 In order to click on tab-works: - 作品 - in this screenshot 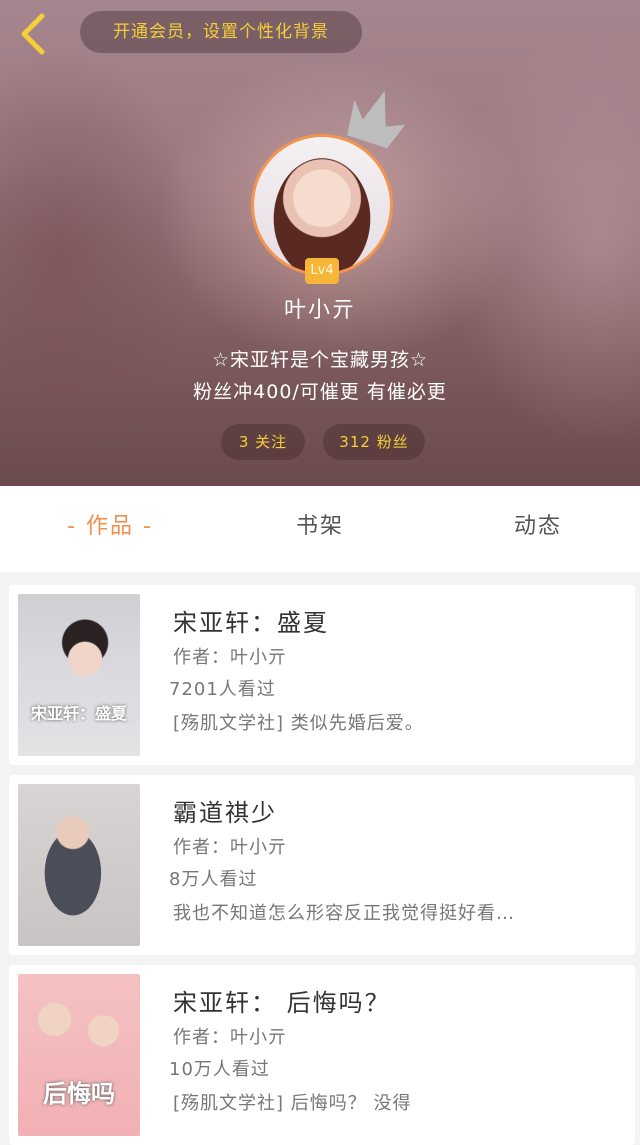, I will do `click(110, 529)`.